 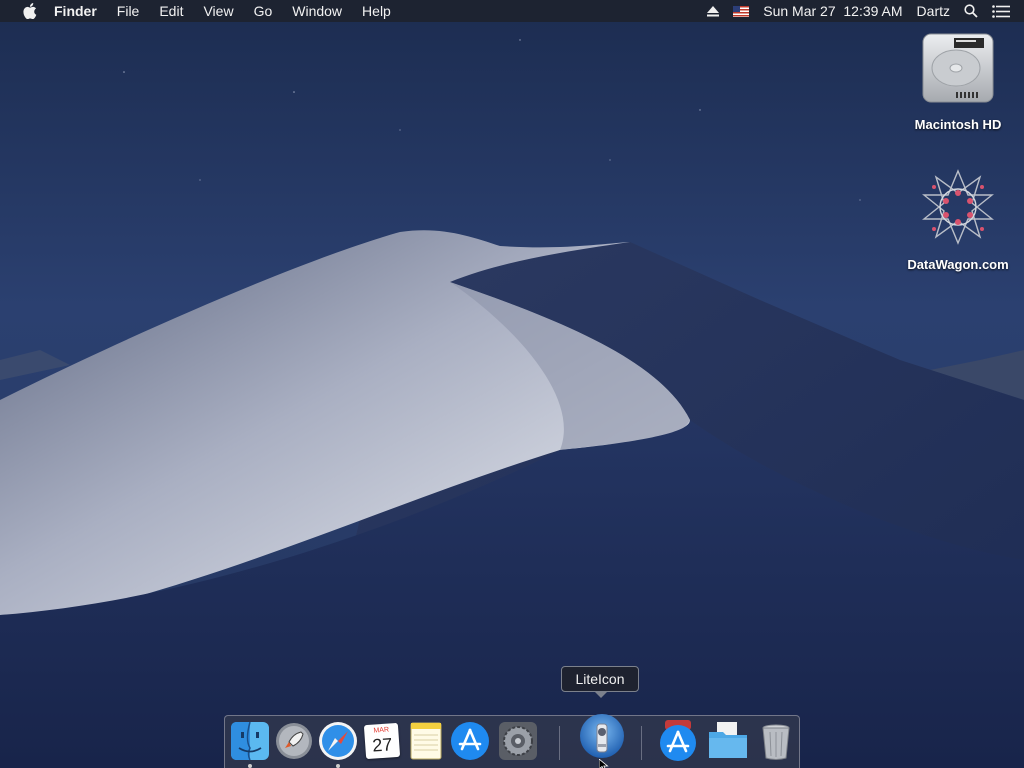 What do you see at coordinates (600, 682) in the screenshot?
I see `dock-tooltip: LiteIcon` at bounding box center [600, 682].